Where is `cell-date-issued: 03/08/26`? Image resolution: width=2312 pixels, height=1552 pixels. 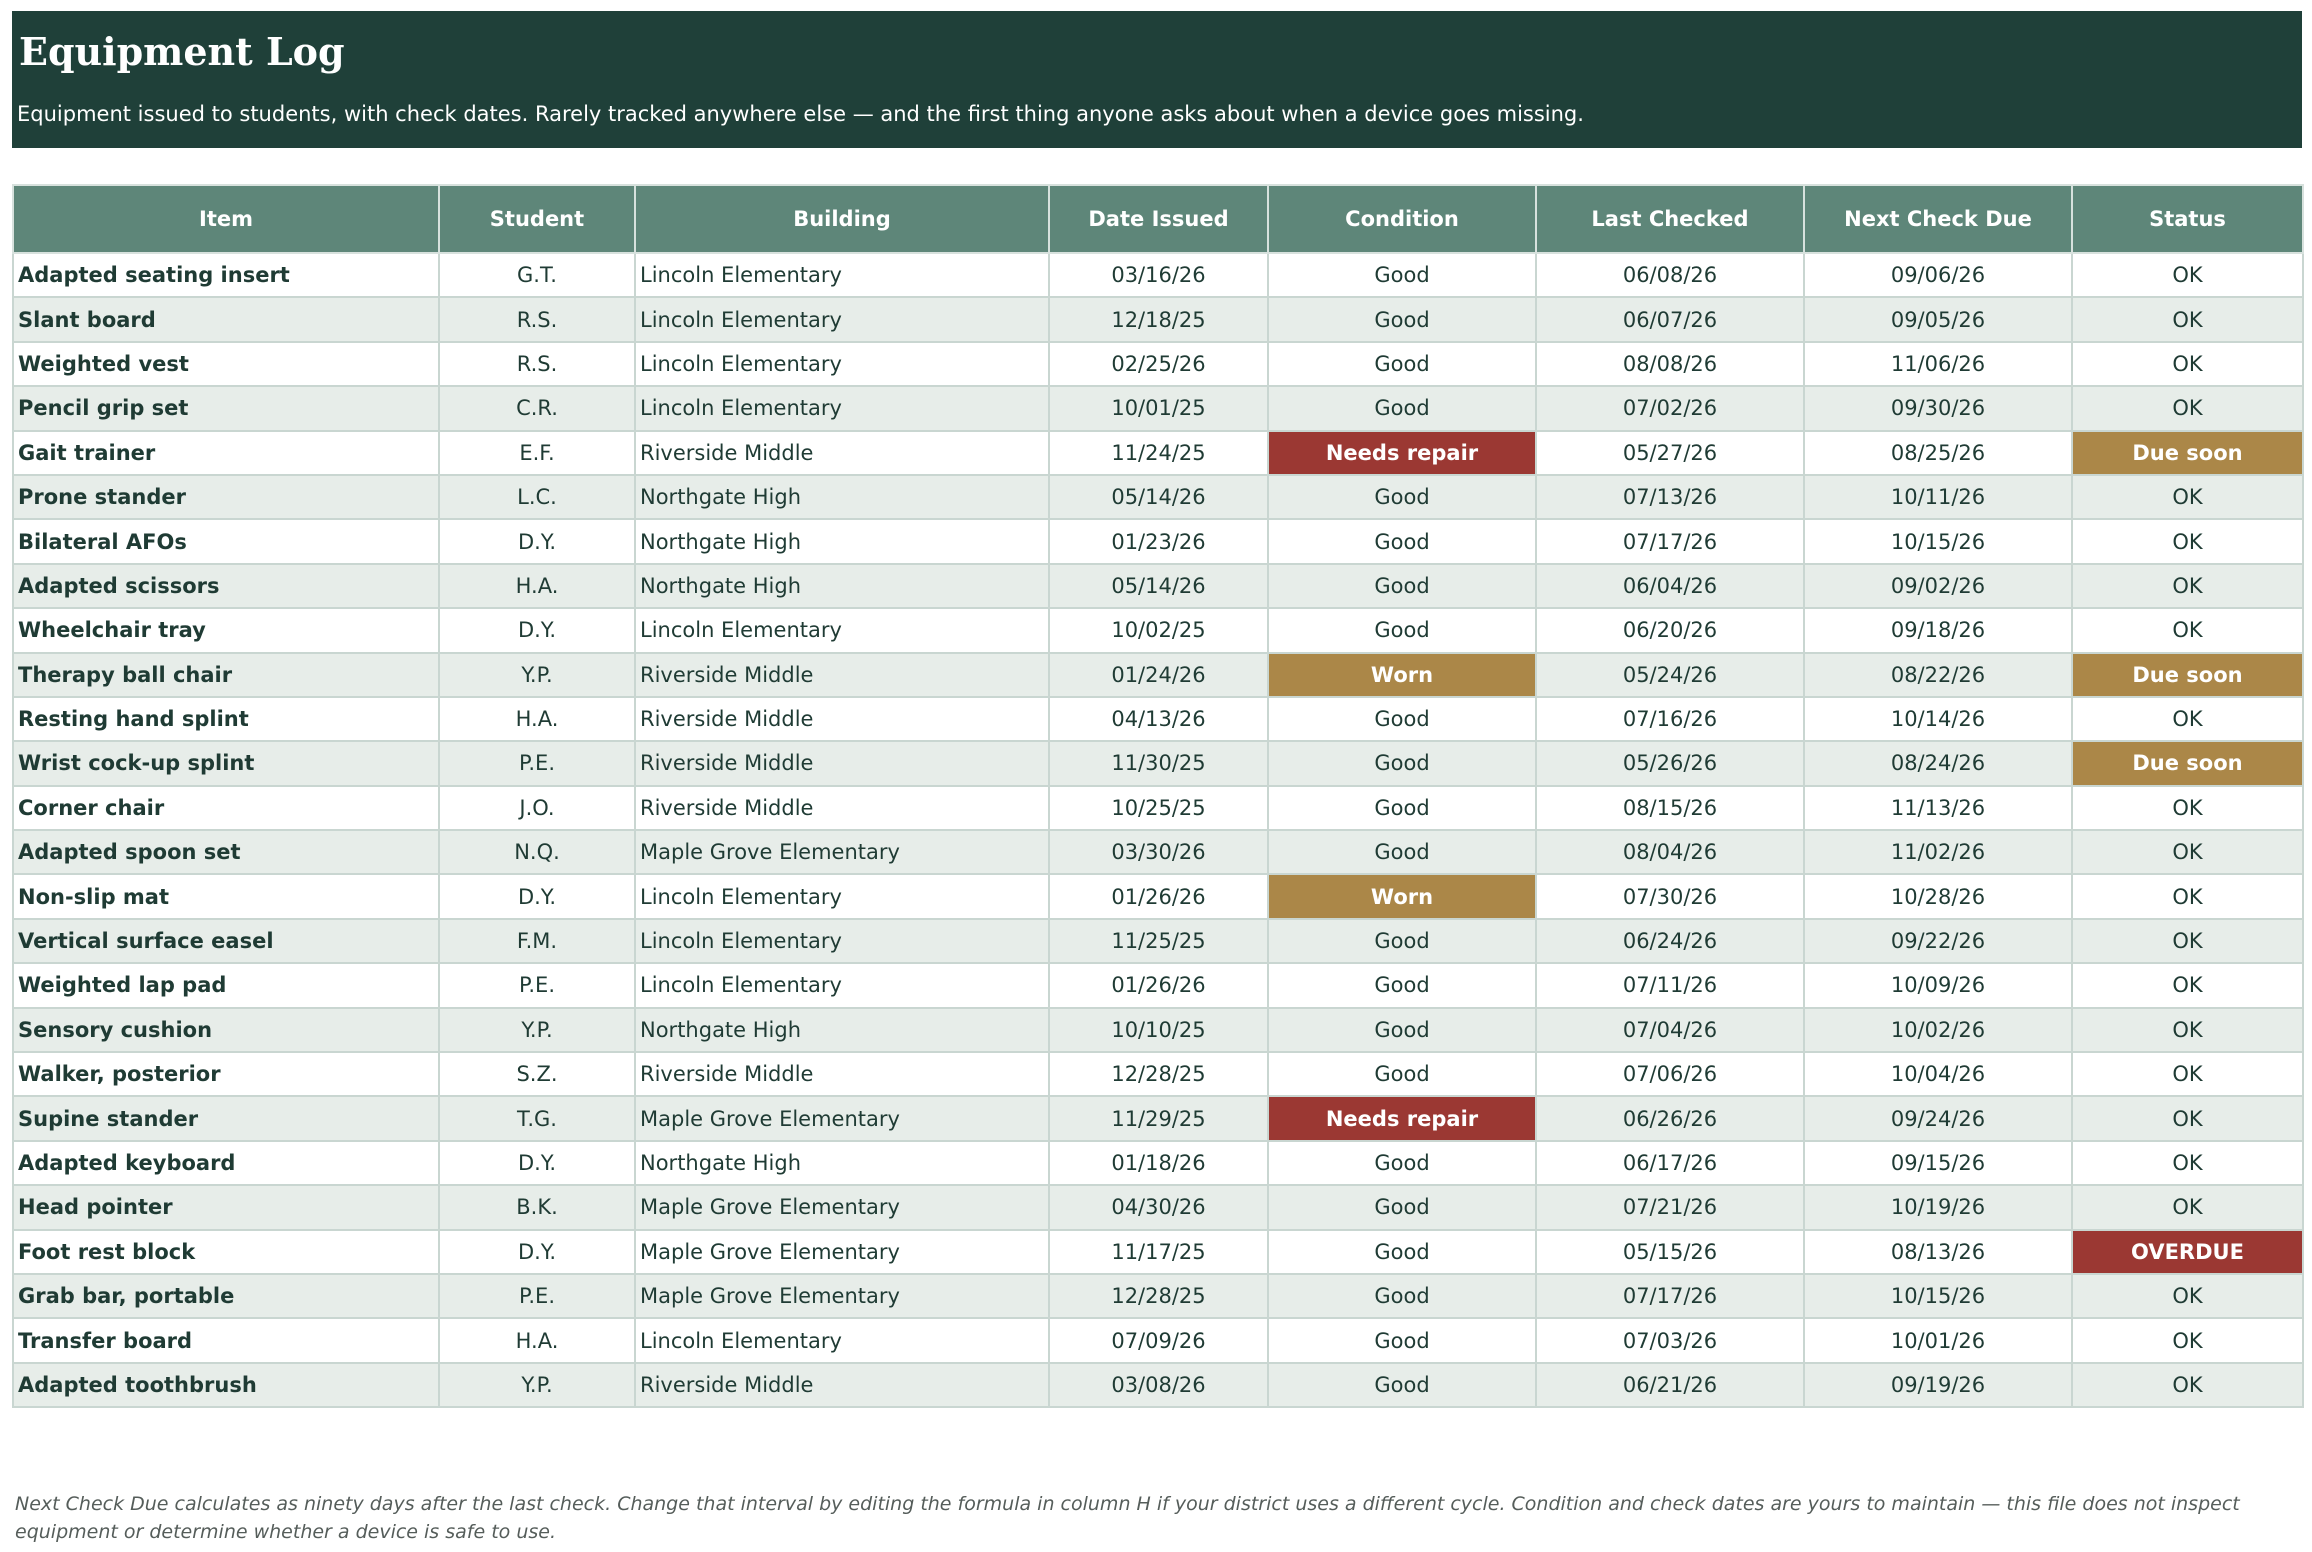 cell-date-issued: 03/08/26 is located at coordinates (1158, 1385).